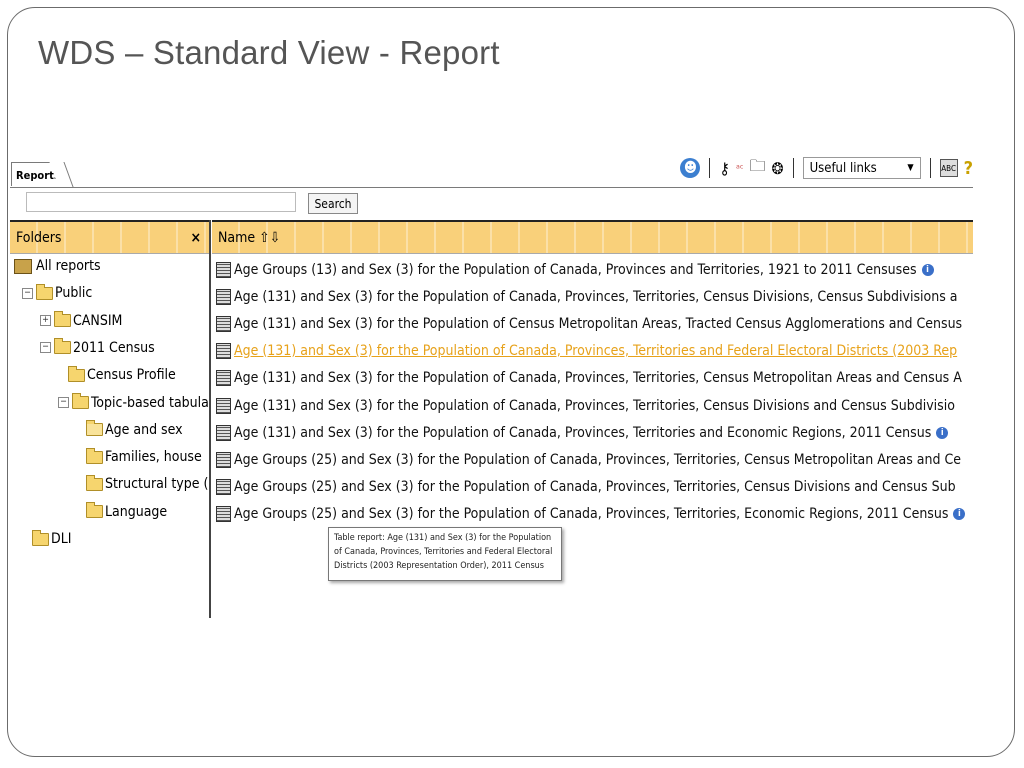 The height and width of the screenshot is (768, 1024). I want to click on sort-icon: ⇧⇩, so click(269, 238).